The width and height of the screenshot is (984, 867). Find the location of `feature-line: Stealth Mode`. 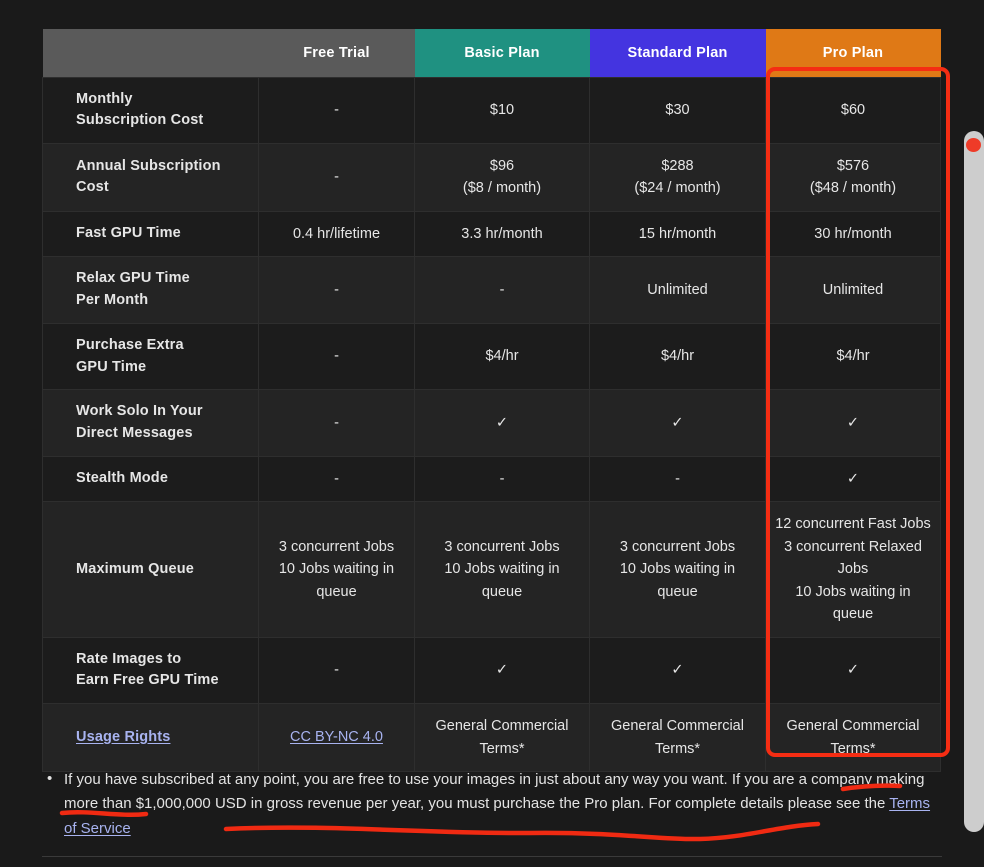

feature-line: Stealth Mode is located at coordinates (122, 478).